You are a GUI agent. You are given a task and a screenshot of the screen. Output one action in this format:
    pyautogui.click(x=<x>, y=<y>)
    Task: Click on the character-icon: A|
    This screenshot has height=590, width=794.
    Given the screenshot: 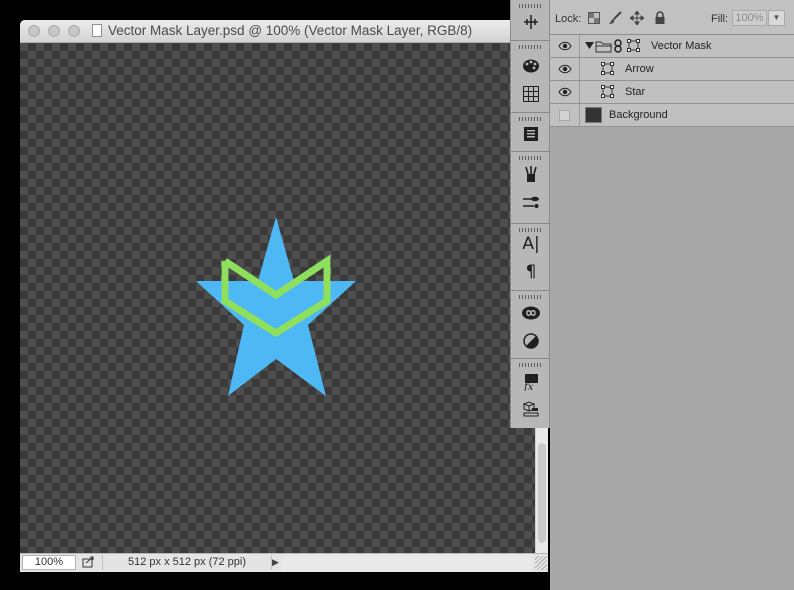 What is the action you would take?
    pyautogui.click(x=531, y=244)
    